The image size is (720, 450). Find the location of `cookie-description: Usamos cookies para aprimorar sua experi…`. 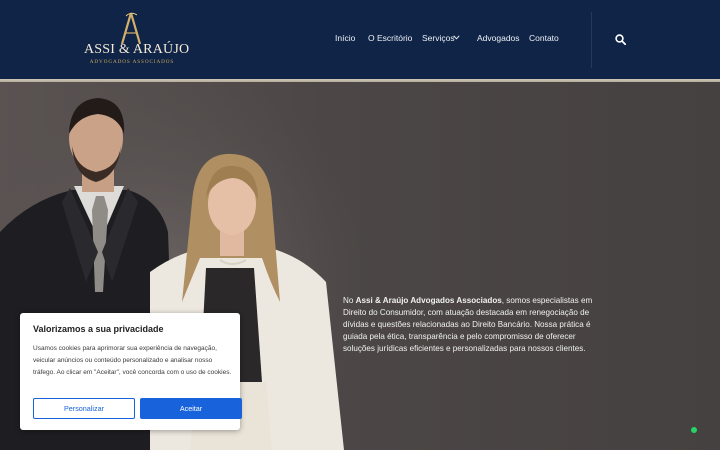

cookie-description: Usamos cookies para aprimorar sua experi… is located at coordinates (132, 360).